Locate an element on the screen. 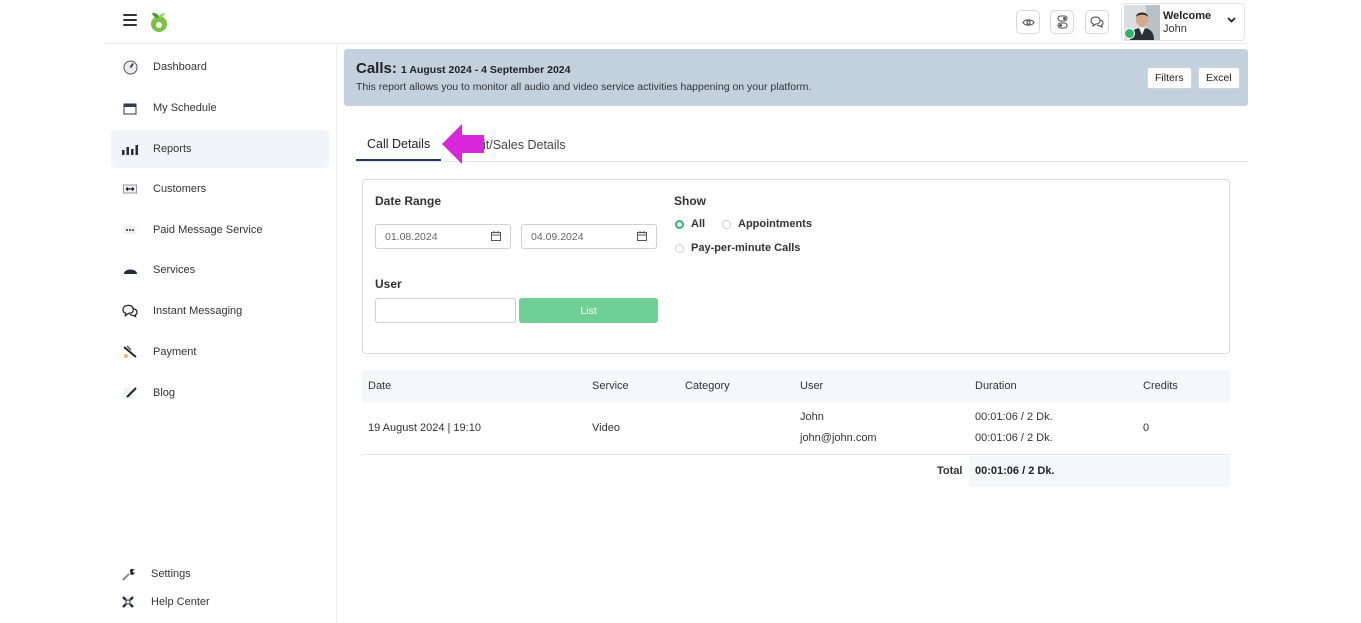 Image resolution: width=1361 pixels, height=623 pixels. eye-icon is located at coordinates (1028, 22).